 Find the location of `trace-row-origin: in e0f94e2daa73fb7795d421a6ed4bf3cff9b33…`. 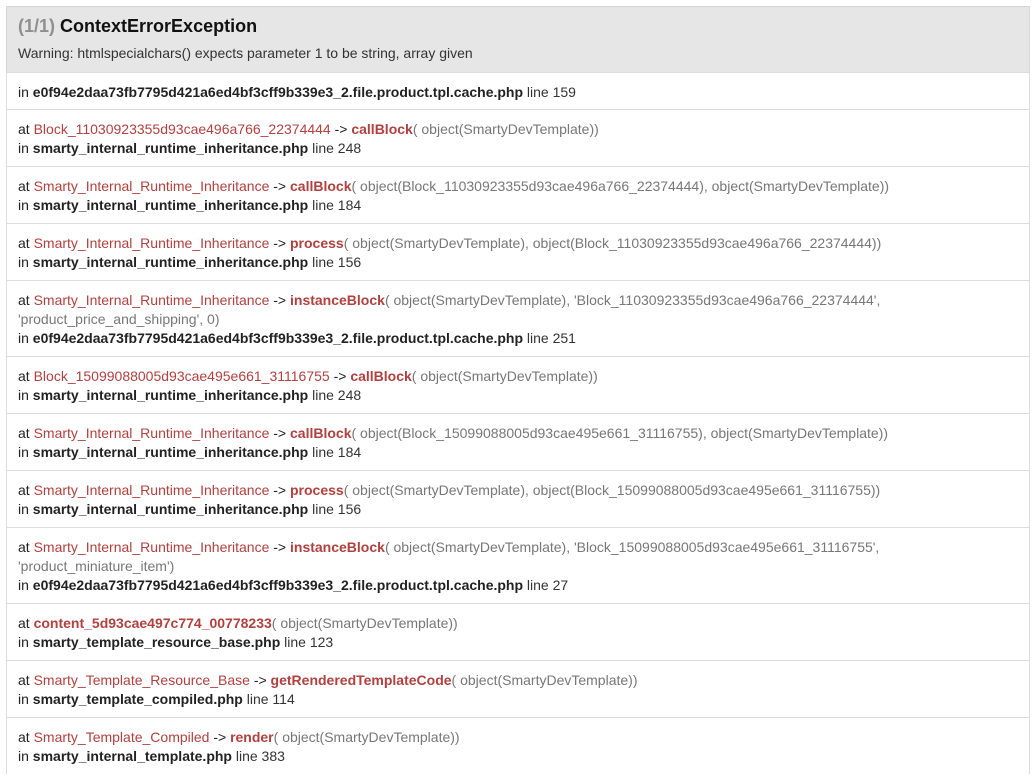

trace-row-origin: in e0f94e2daa73fb7795d421a6ed4bf3cff9b33… is located at coordinates (518, 90).